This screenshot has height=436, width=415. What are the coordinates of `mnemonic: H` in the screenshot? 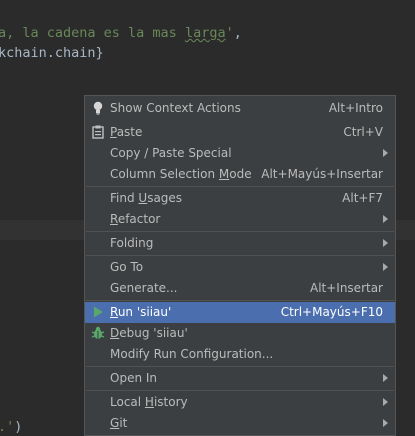 It's located at (149, 402).